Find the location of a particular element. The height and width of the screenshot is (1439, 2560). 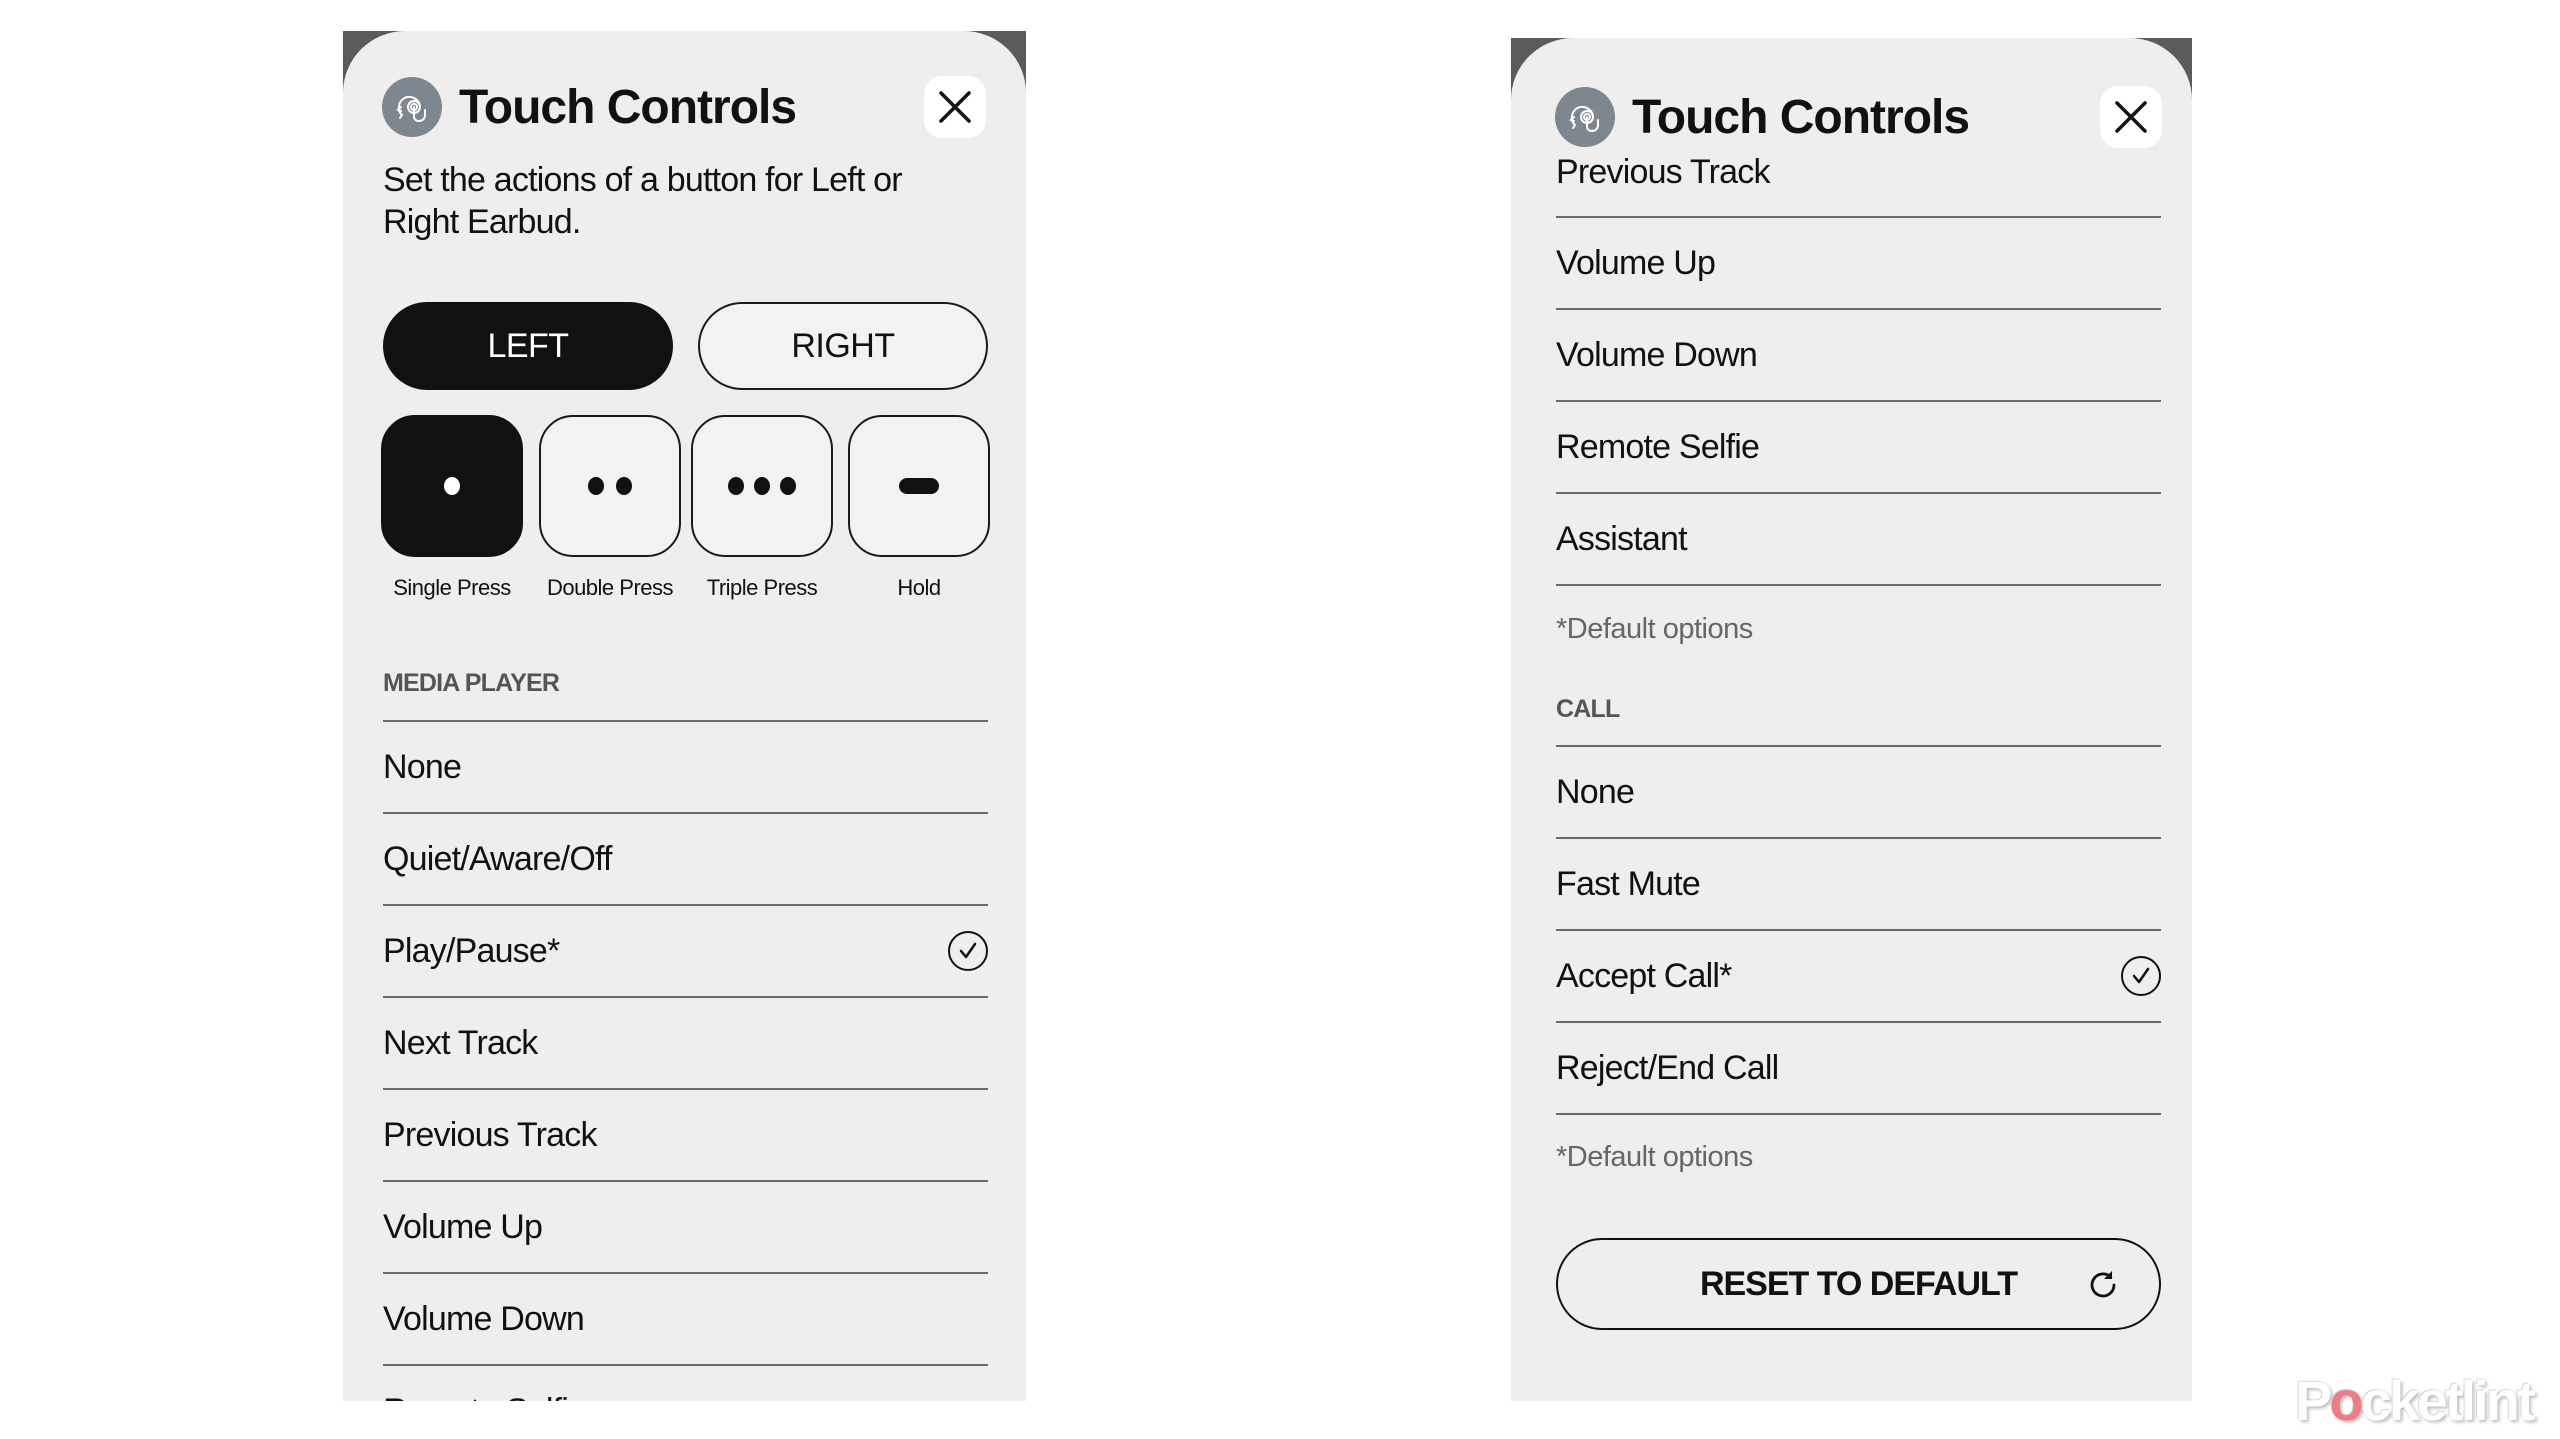

option-next-track: Next Track is located at coordinates (685, 1043).